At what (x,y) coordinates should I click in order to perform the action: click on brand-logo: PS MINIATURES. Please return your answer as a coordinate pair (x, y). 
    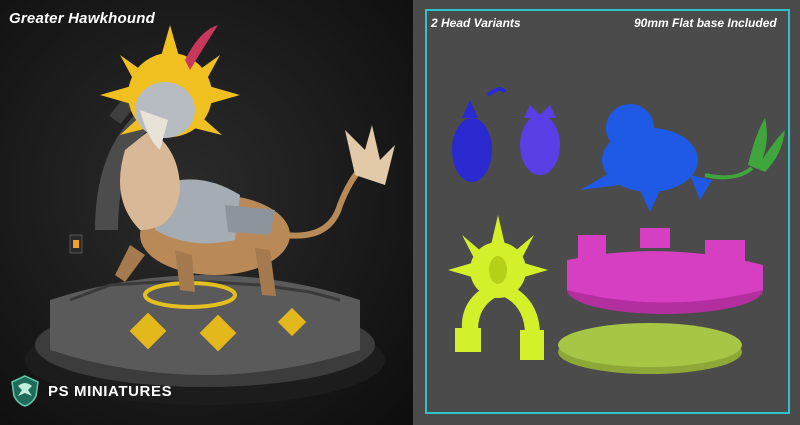
    Looking at the image, I should click on (90, 391).